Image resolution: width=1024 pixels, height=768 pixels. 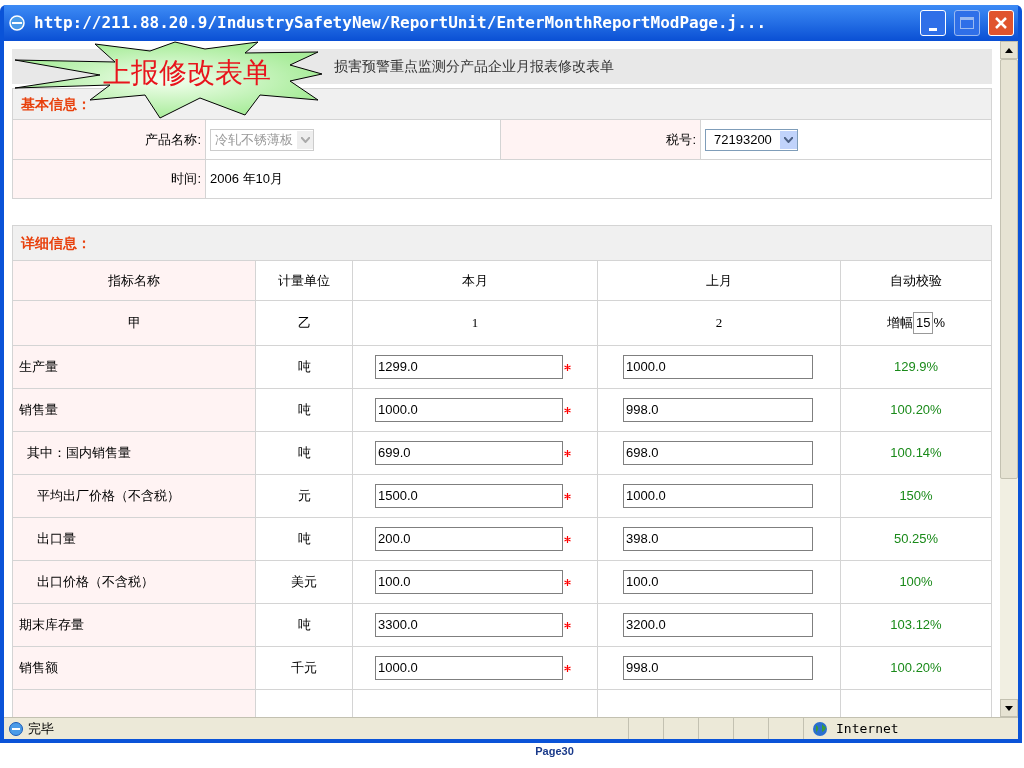 I want to click on indicator-name: 期末库存量, so click(x=51, y=625).